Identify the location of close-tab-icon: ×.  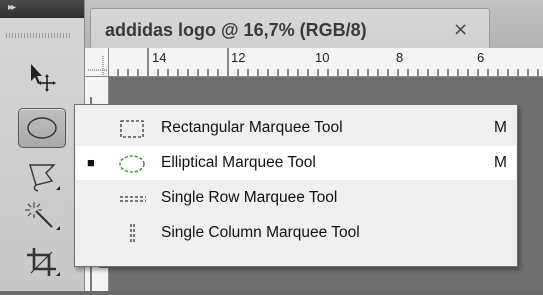
(460, 29).